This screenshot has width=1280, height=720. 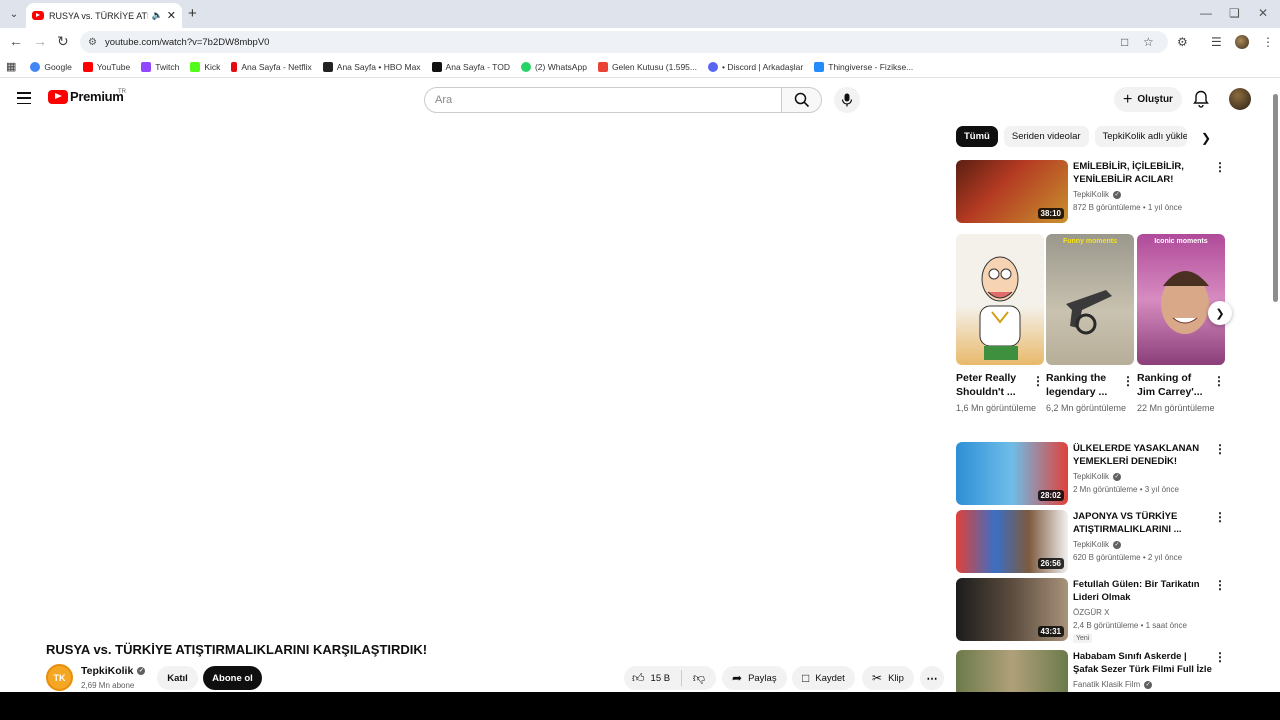 I want to click on bookmark-google: Google, so click(x=51, y=66).